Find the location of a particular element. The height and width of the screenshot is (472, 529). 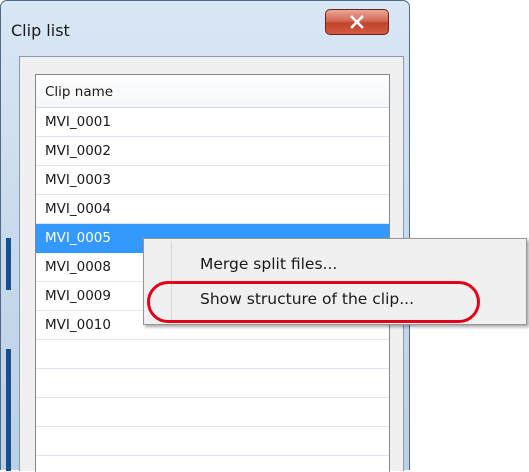

window-title: Clip list is located at coordinates (40, 30).